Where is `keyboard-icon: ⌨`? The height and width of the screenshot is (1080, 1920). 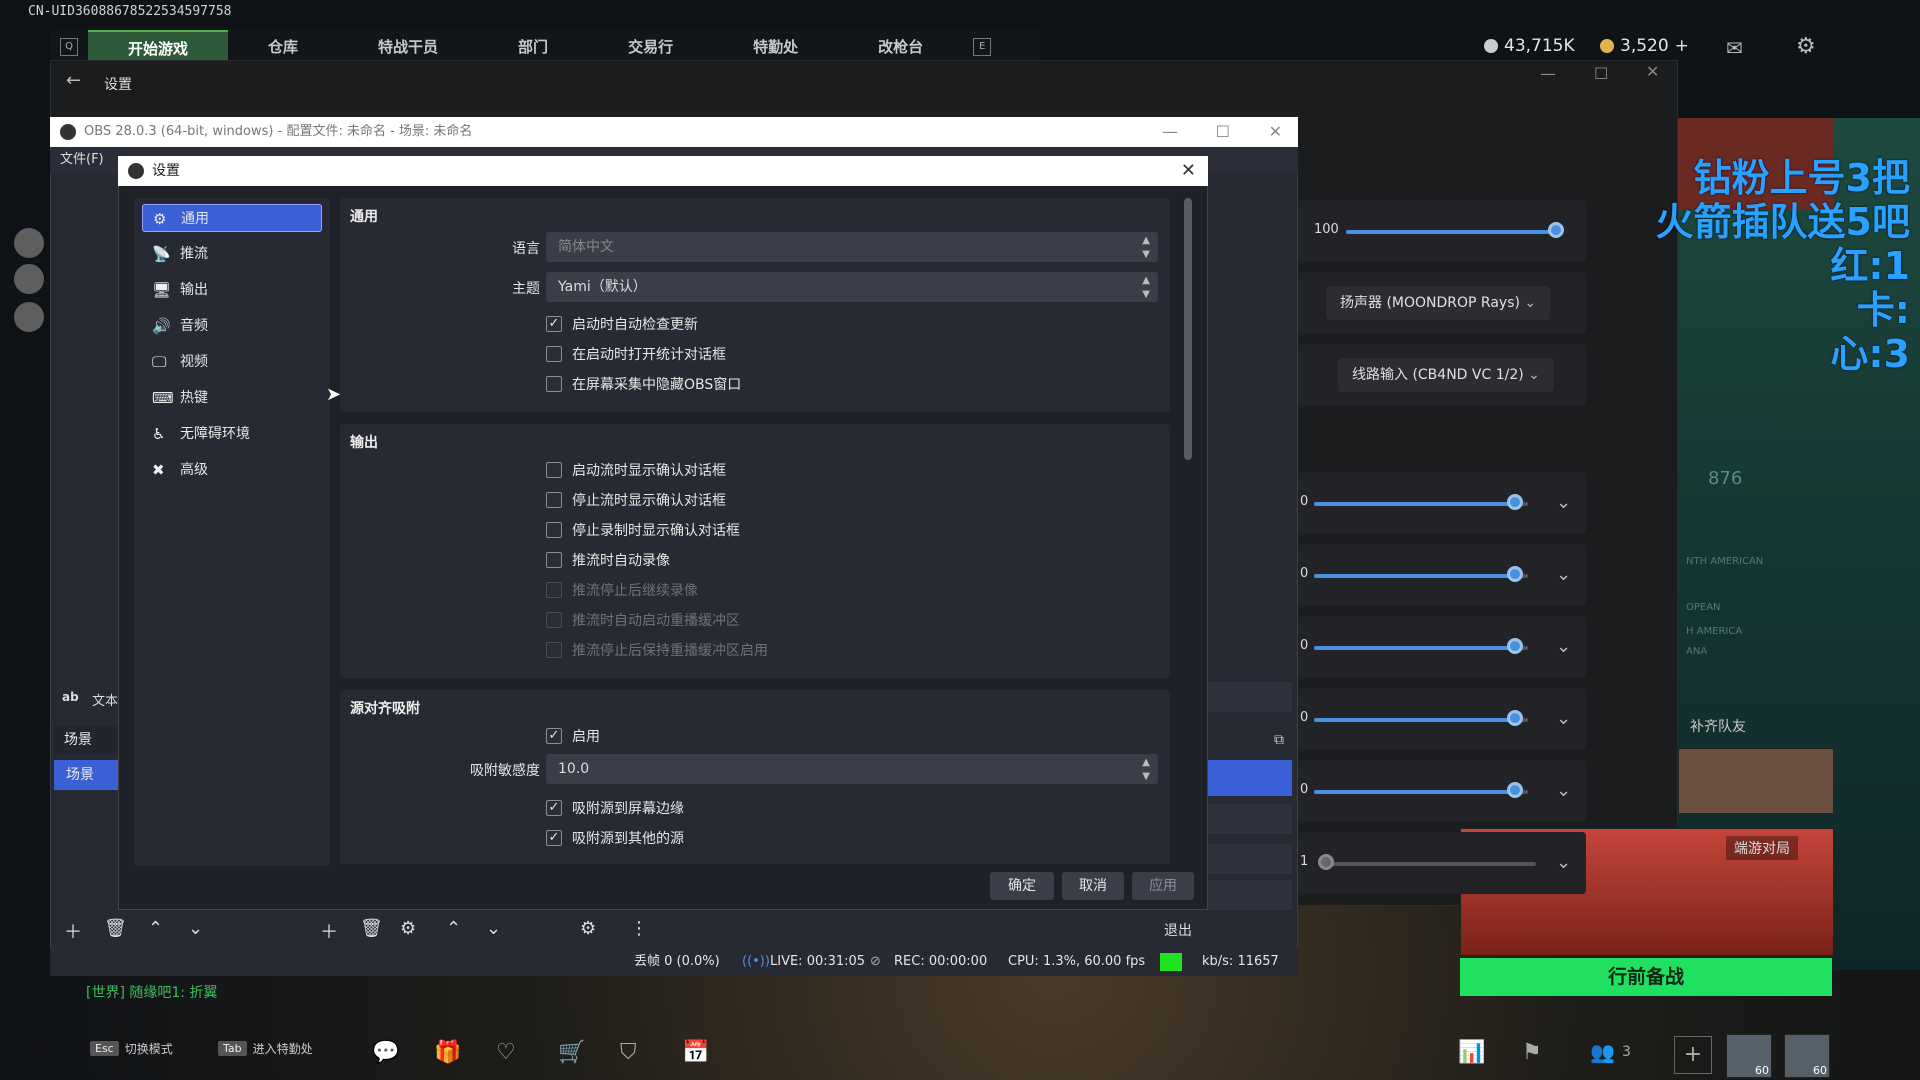
keyboard-icon: ⌨ is located at coordinates (163, 398).